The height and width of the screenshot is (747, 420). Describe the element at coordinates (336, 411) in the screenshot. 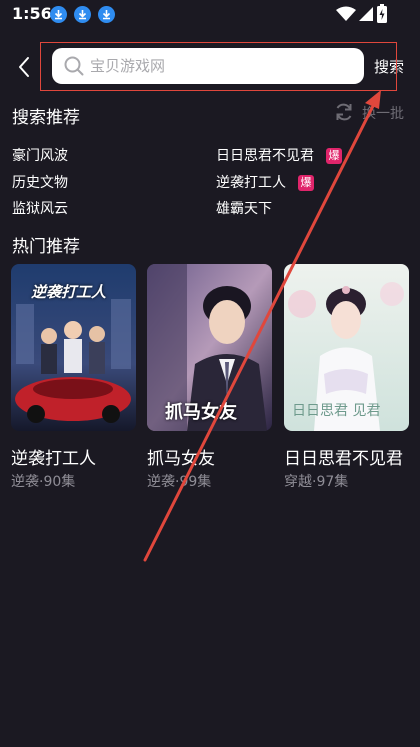

I see `poster-title-text: 日日思君 见君` at that location.